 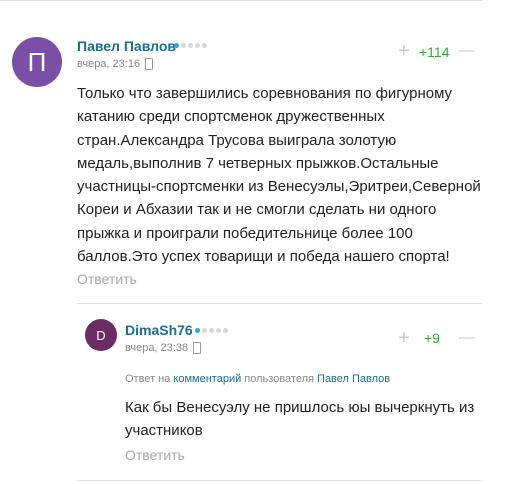 I want to click on reply-to-middle: пользователя, so click(x=279, y=379).